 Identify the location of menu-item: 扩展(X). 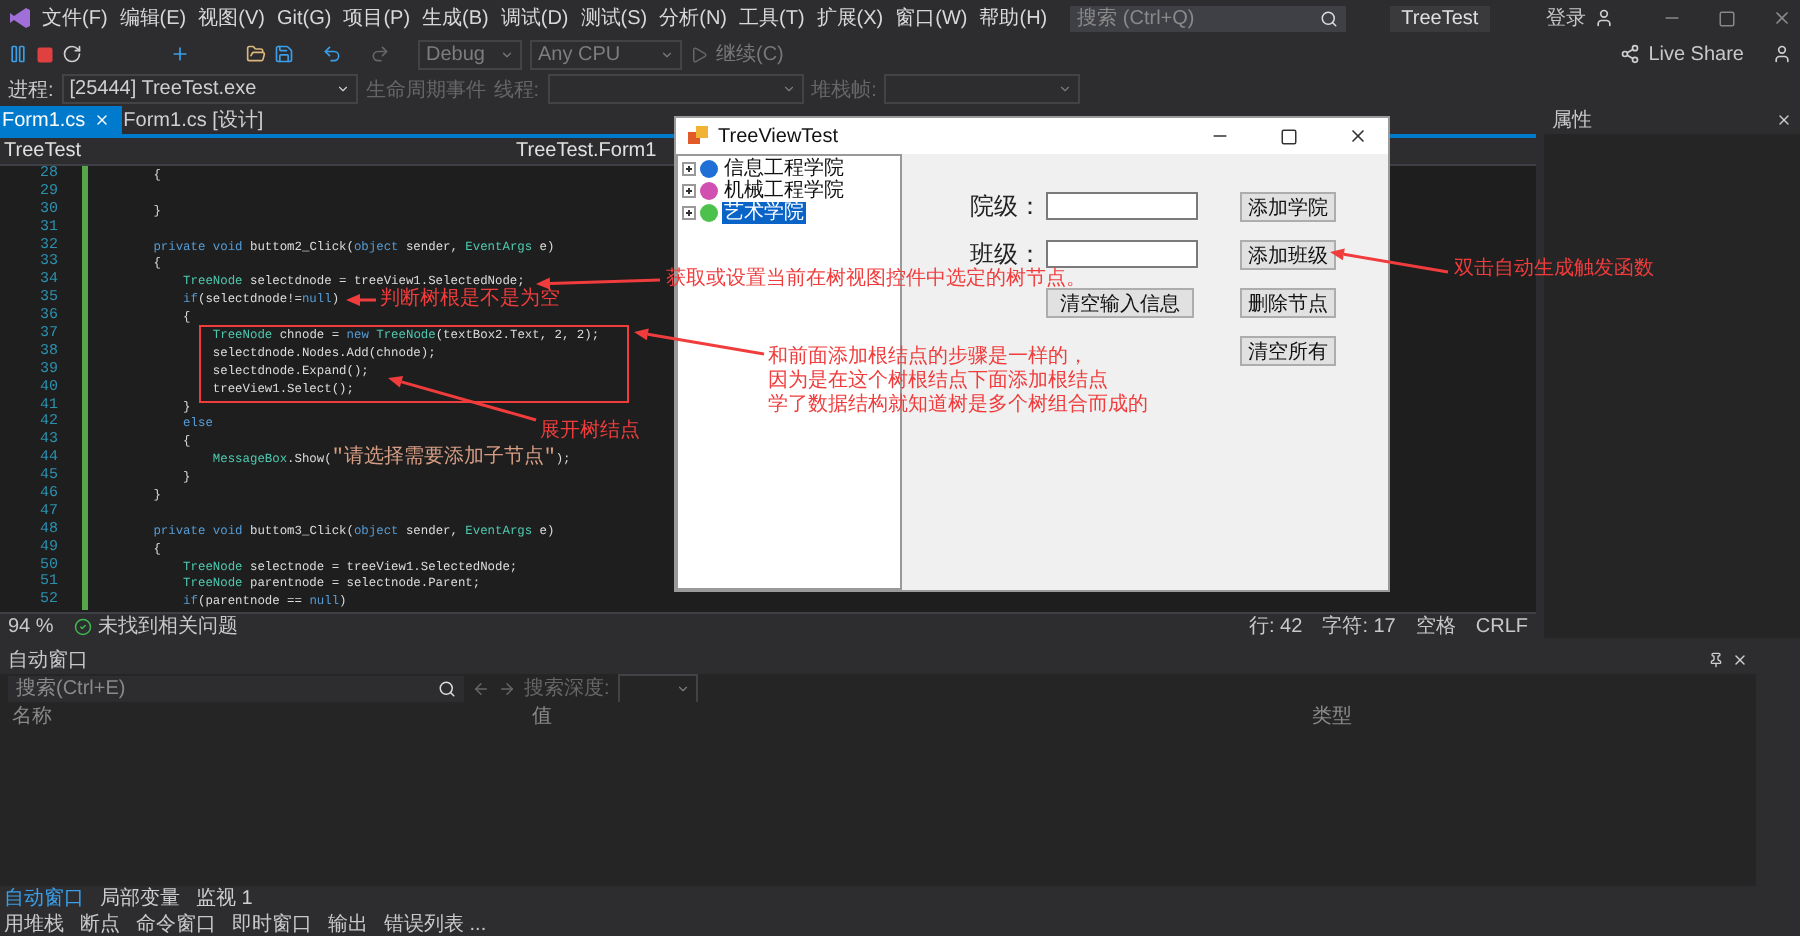
(850, 18).